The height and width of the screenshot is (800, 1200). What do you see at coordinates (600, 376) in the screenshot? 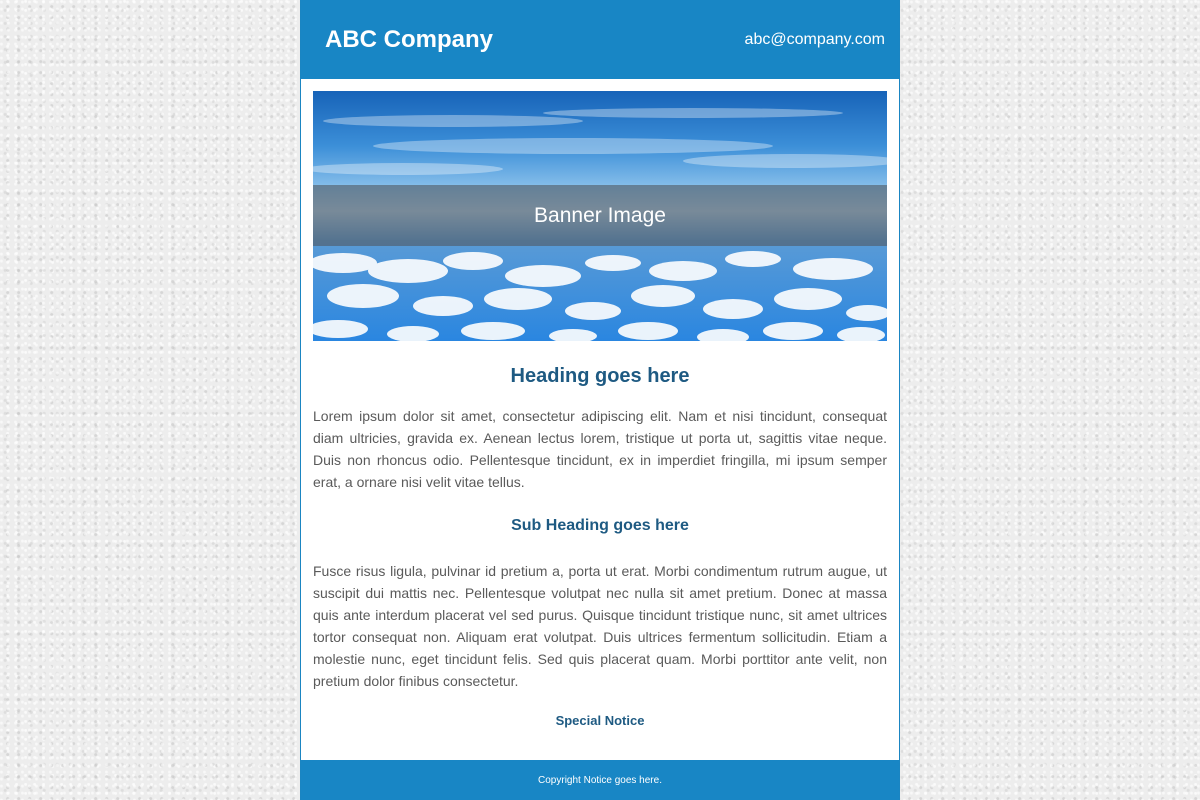
I see `main-heading: Heading goes here` at bounding box center [600, 376].